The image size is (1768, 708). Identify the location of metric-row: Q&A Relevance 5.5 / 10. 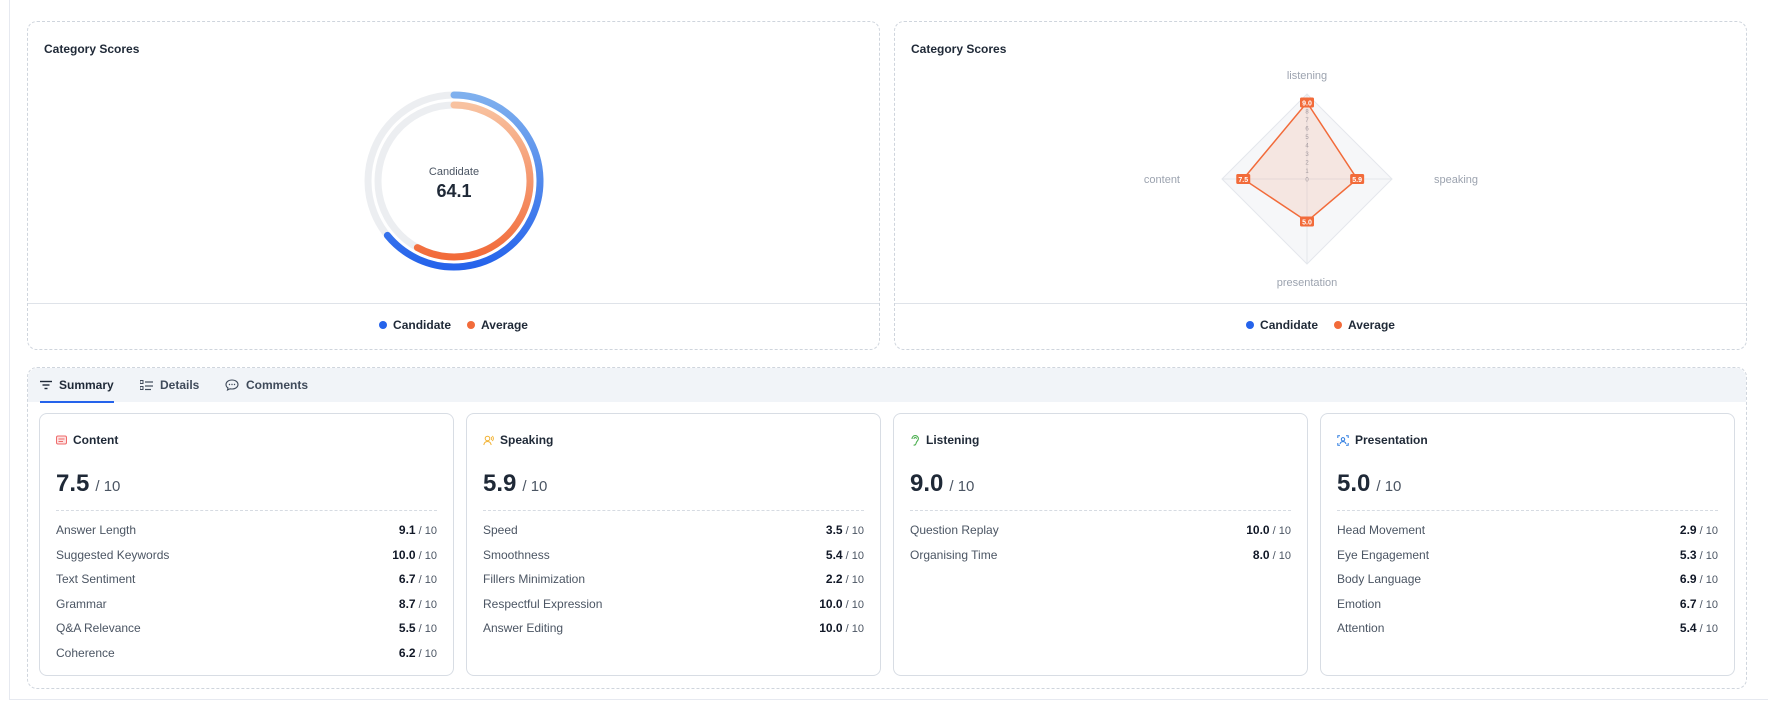
(246, 628).